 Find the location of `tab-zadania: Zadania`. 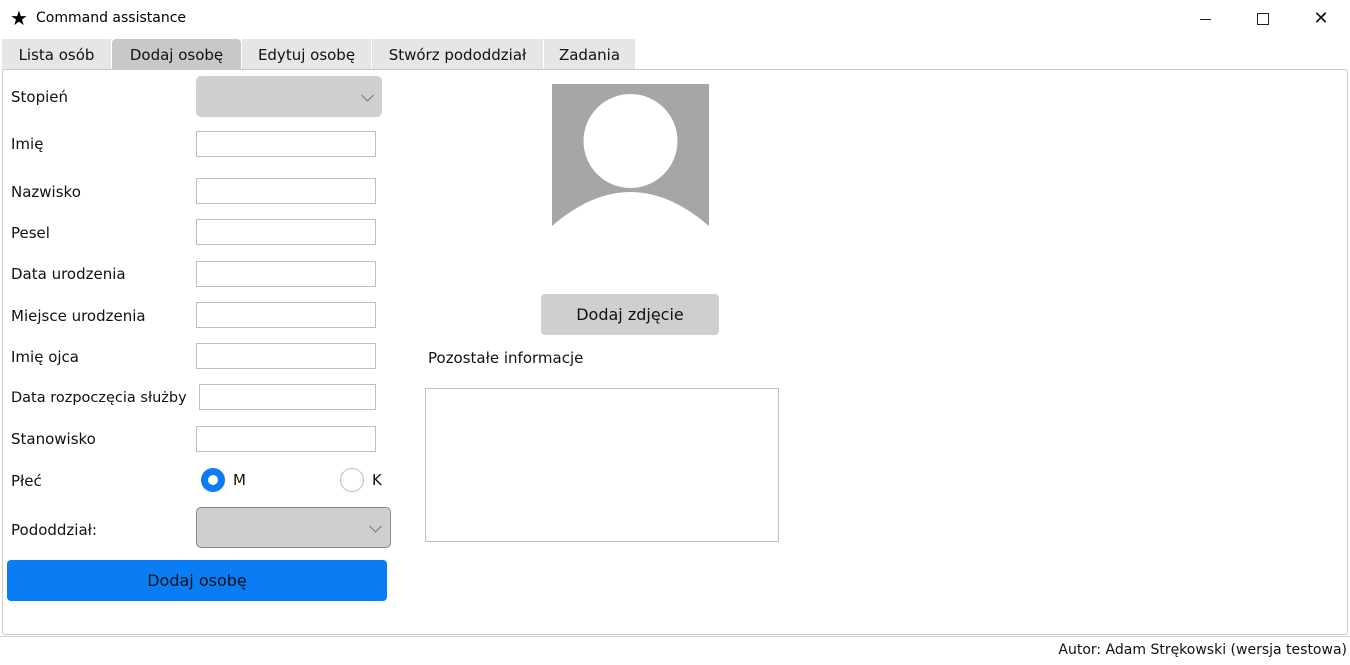

tab-zadania: Zadania is located at coordinates (589, 54).